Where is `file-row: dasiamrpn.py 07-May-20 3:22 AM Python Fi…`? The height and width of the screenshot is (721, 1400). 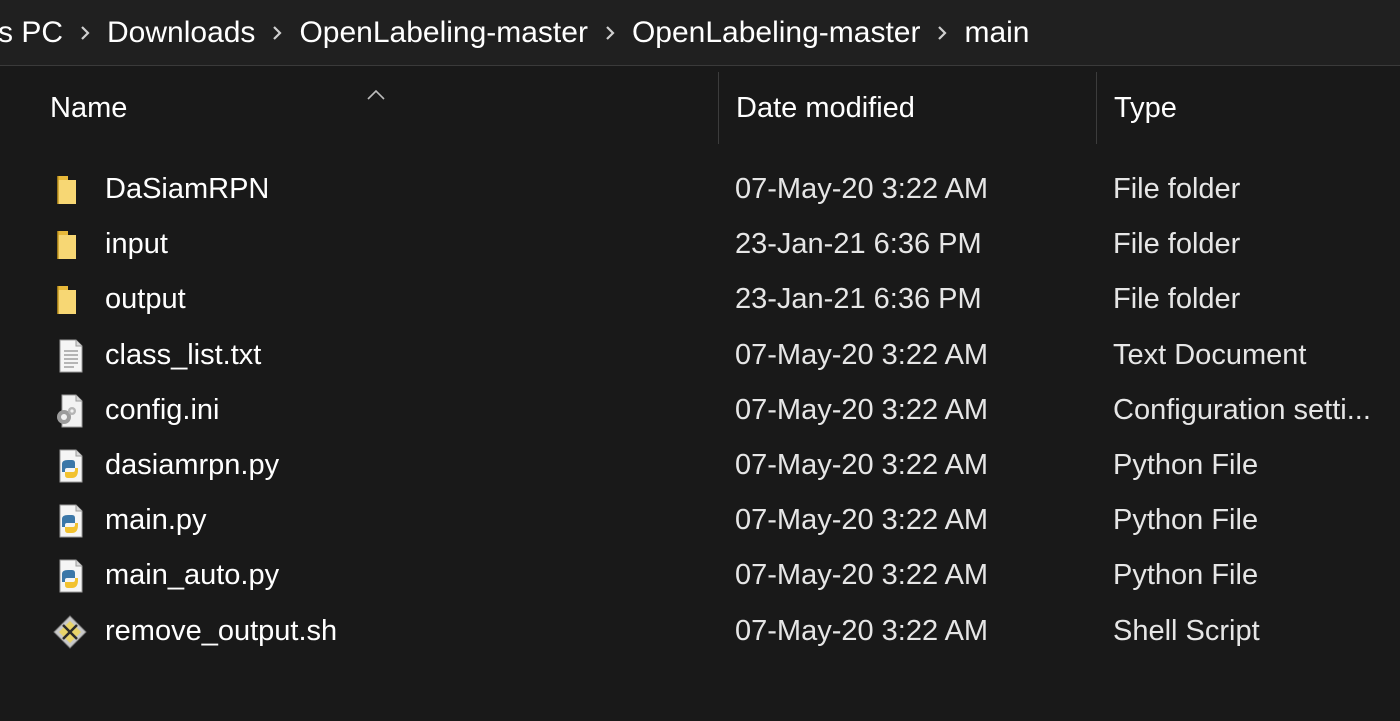 file-row: dasiamrpn.py 07-May-20 3:22 AM Python Fi… is located at coordinates (700, 465).